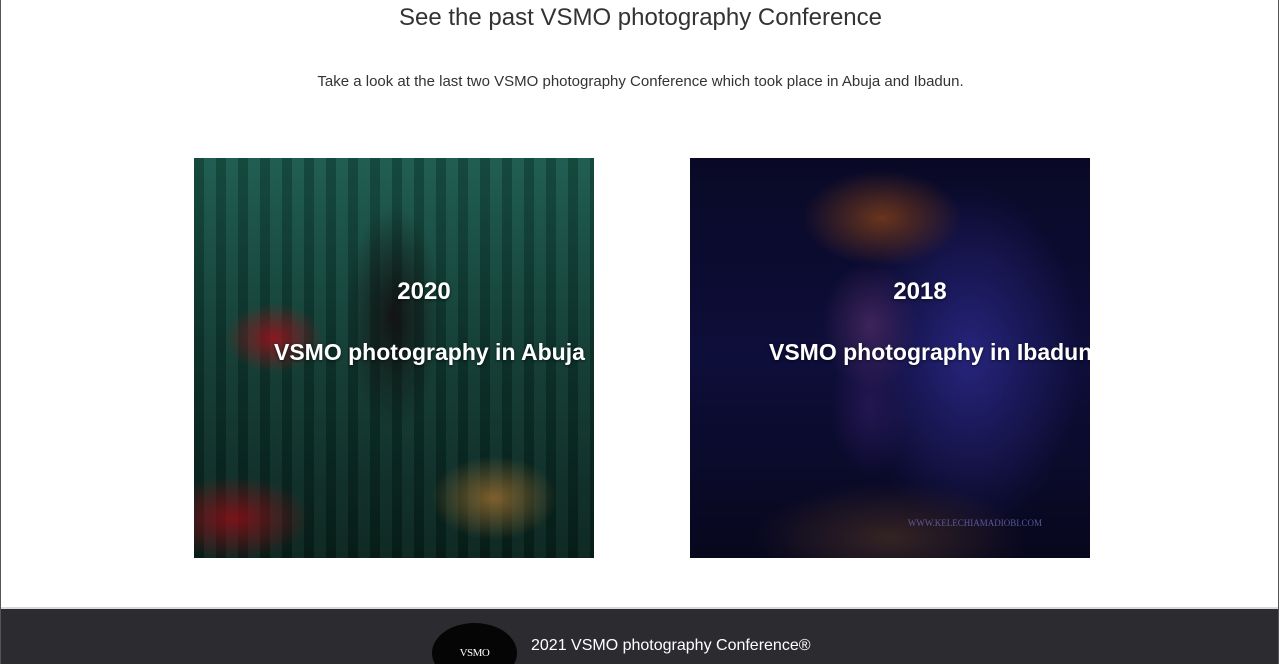  I want to click on photo-watermark: WWW.KELECHIAMADIOBI.COM, so click(974, 523).